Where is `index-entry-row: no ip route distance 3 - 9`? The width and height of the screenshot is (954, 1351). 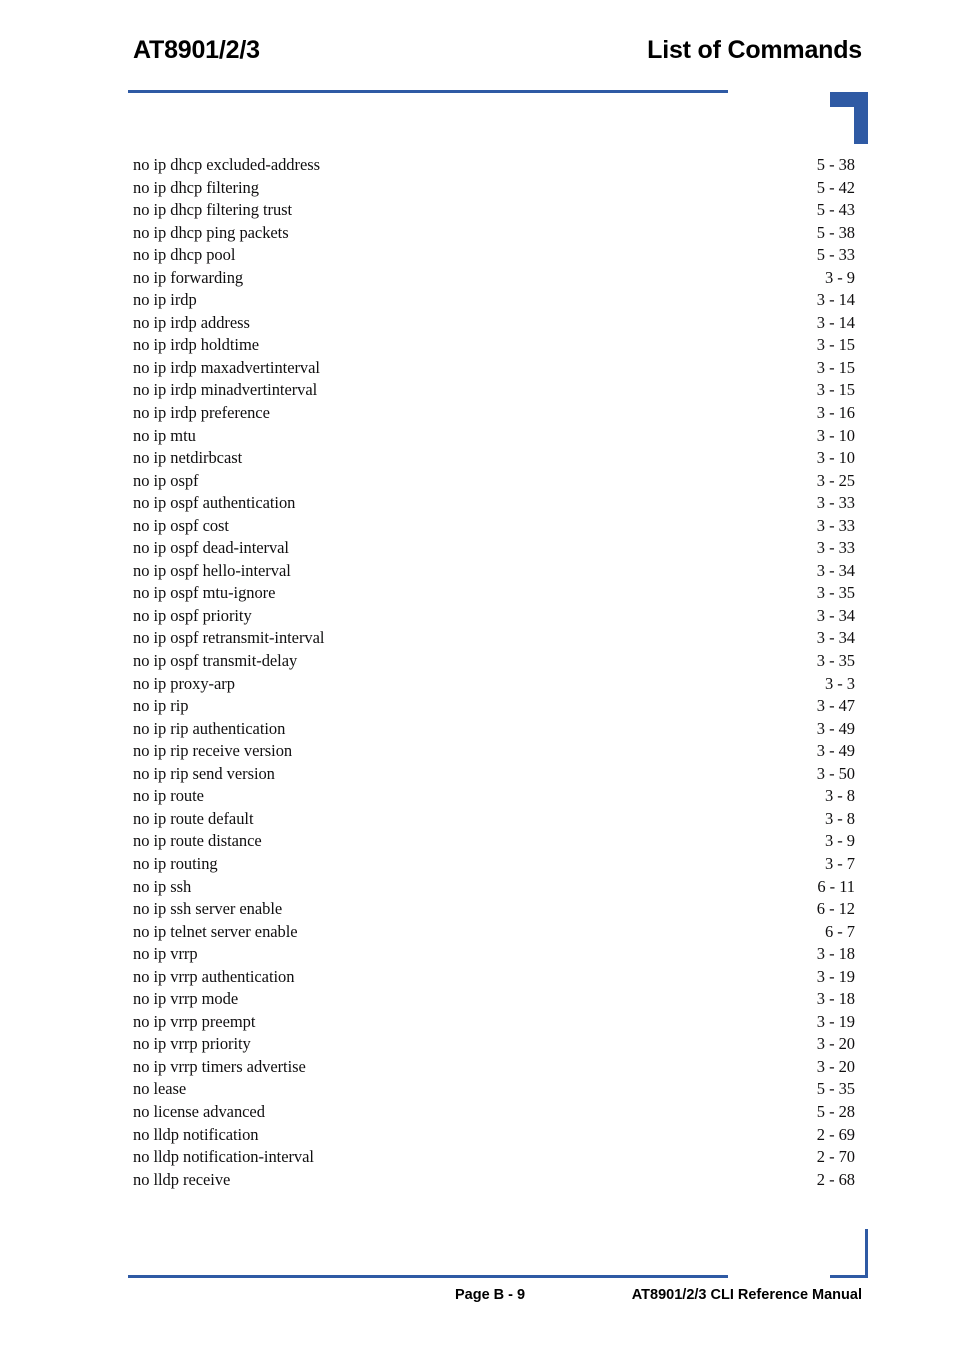 index-entry-row: no ip route distance 3 - 9 is located at coordinates (494, 841).